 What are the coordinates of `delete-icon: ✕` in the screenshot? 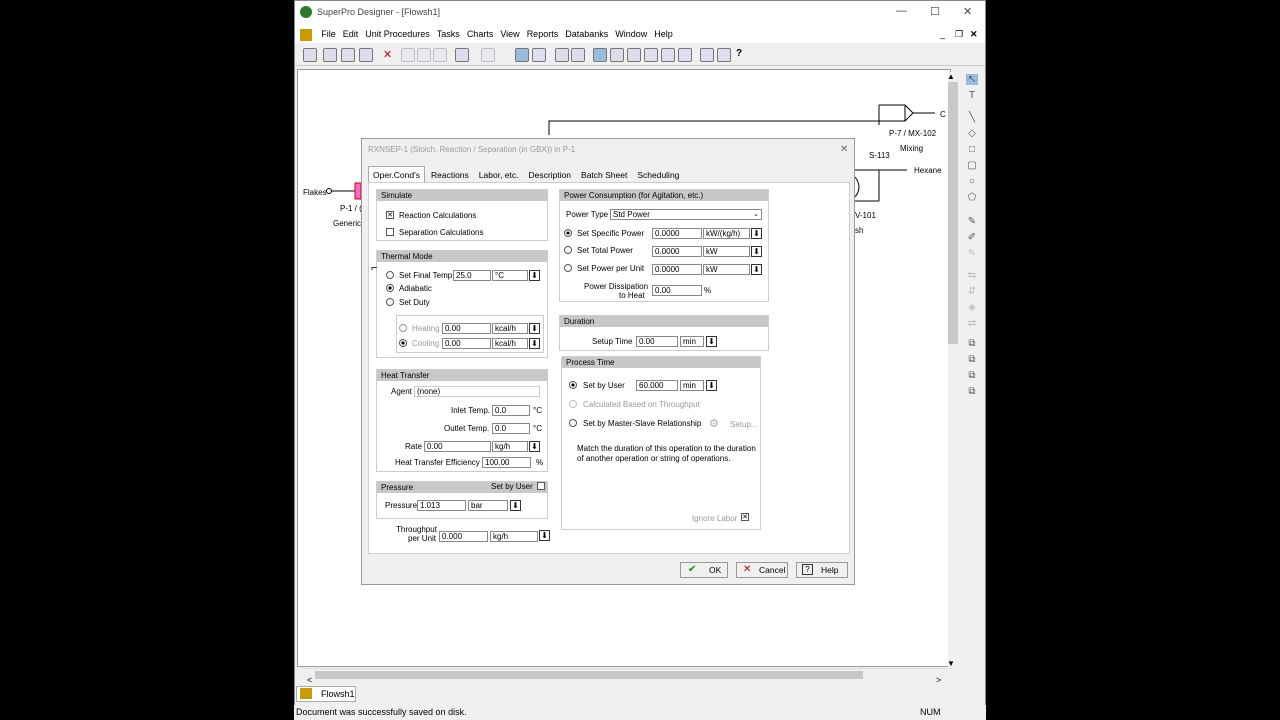 It's located at (387, 54).